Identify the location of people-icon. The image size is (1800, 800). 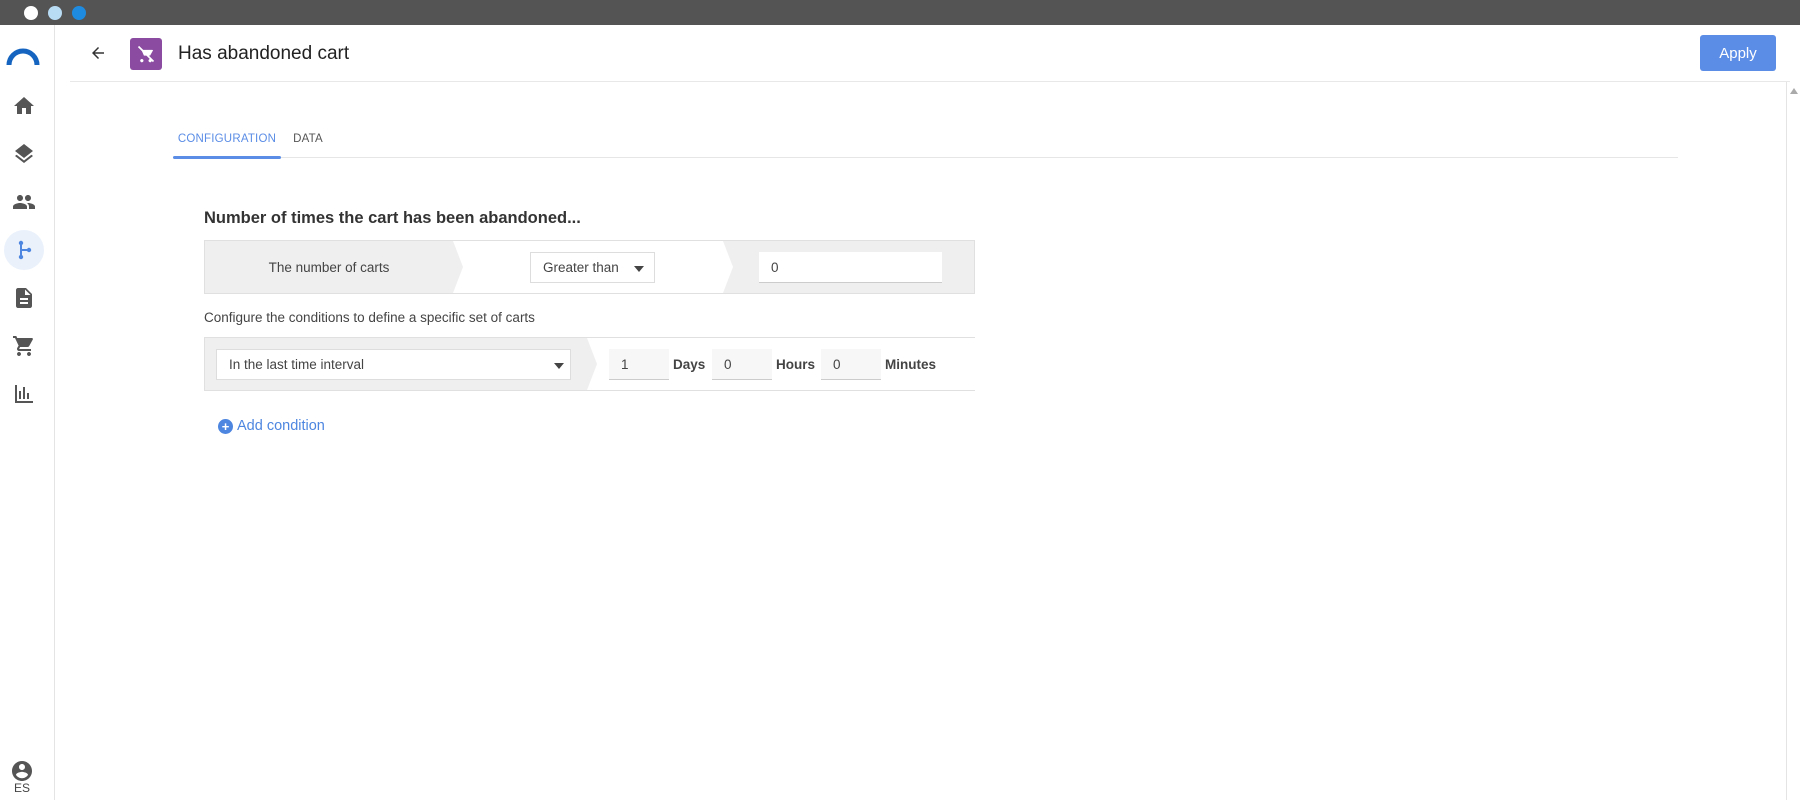
(24, 202).